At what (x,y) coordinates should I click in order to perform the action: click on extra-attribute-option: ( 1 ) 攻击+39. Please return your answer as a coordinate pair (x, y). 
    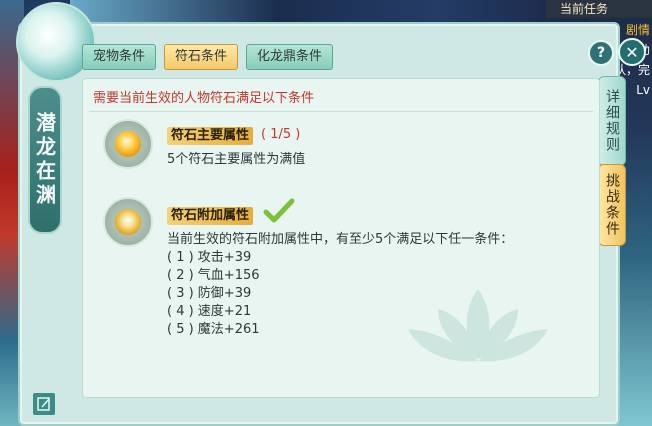
    Looking at the image, I should click on (209, 257).